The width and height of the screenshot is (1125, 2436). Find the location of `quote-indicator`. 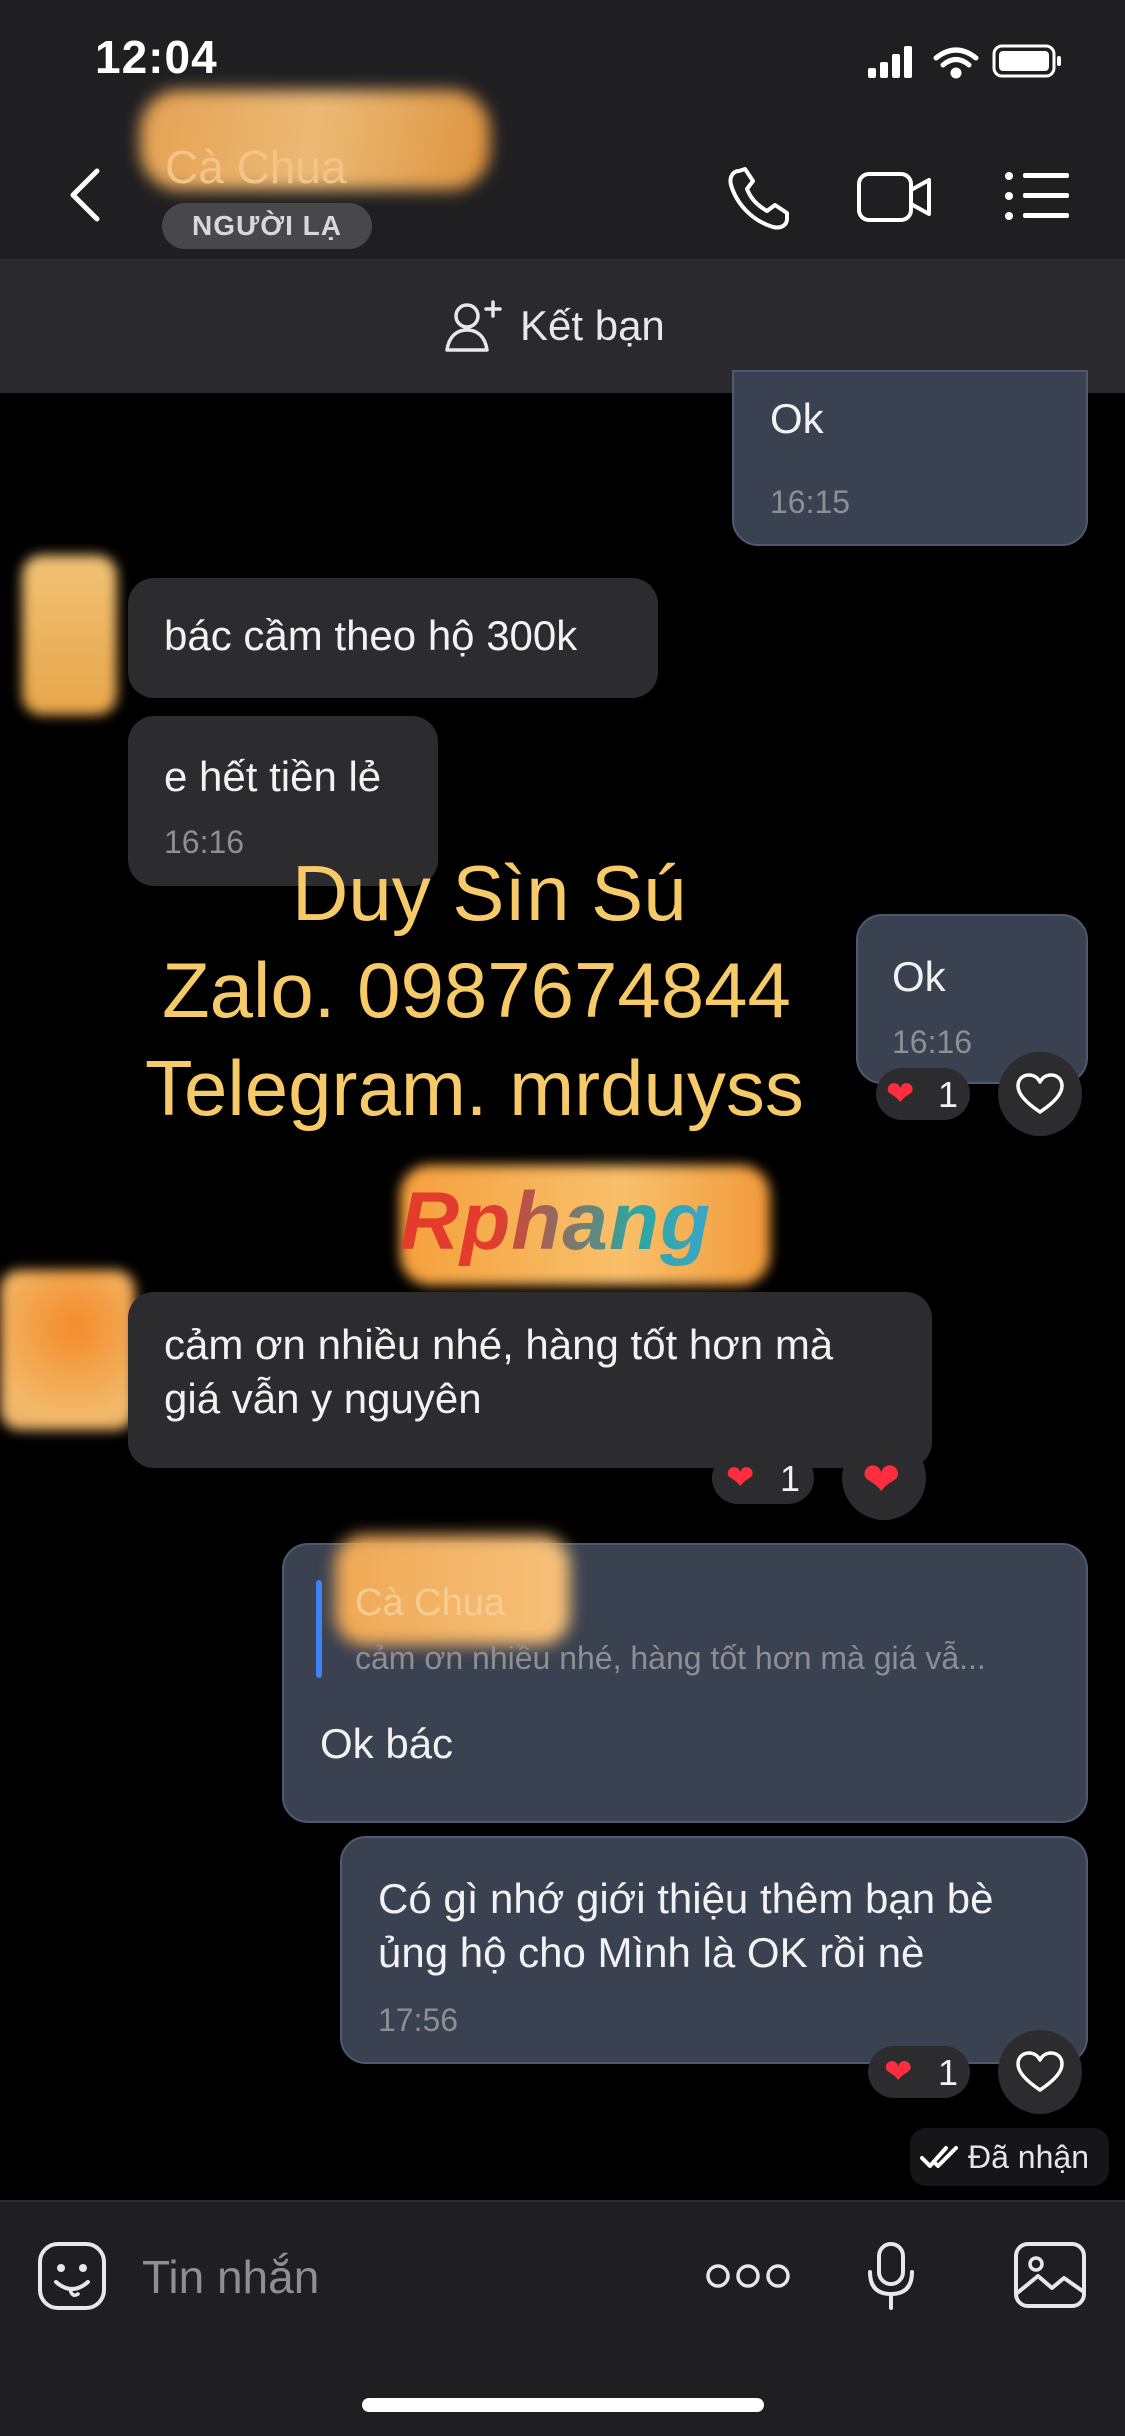

quote-indicator is located at coordinates (319, 1629).